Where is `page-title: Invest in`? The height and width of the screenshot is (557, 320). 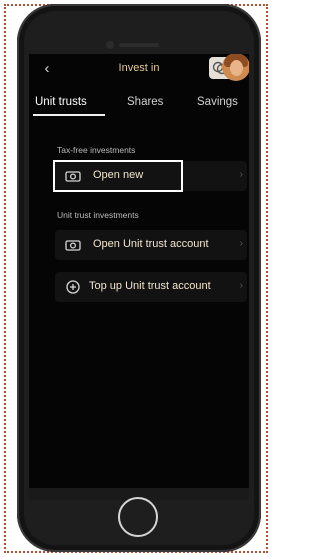 page-title: Invest in is located at coordinates (139, 68).